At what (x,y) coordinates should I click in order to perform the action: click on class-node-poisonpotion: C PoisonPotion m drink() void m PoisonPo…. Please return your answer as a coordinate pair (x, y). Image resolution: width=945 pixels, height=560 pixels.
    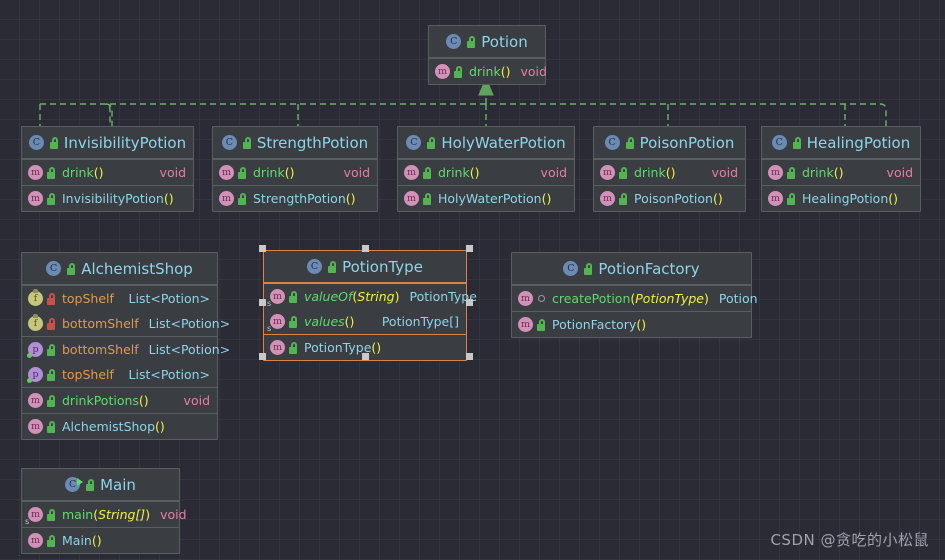
    Looking at the image, I should click on (669, 169).